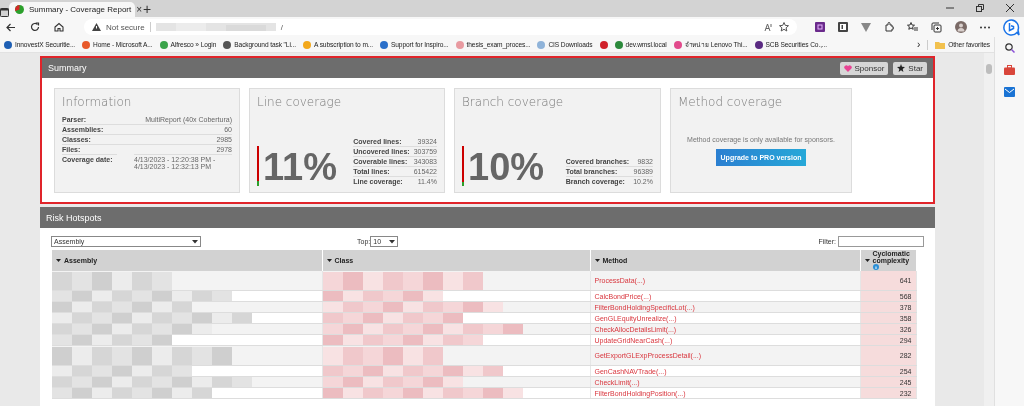  What do you see at coordinates (950, 8) in the screenshot?
I see `minimize-icon` at bounding box center [950, 8].